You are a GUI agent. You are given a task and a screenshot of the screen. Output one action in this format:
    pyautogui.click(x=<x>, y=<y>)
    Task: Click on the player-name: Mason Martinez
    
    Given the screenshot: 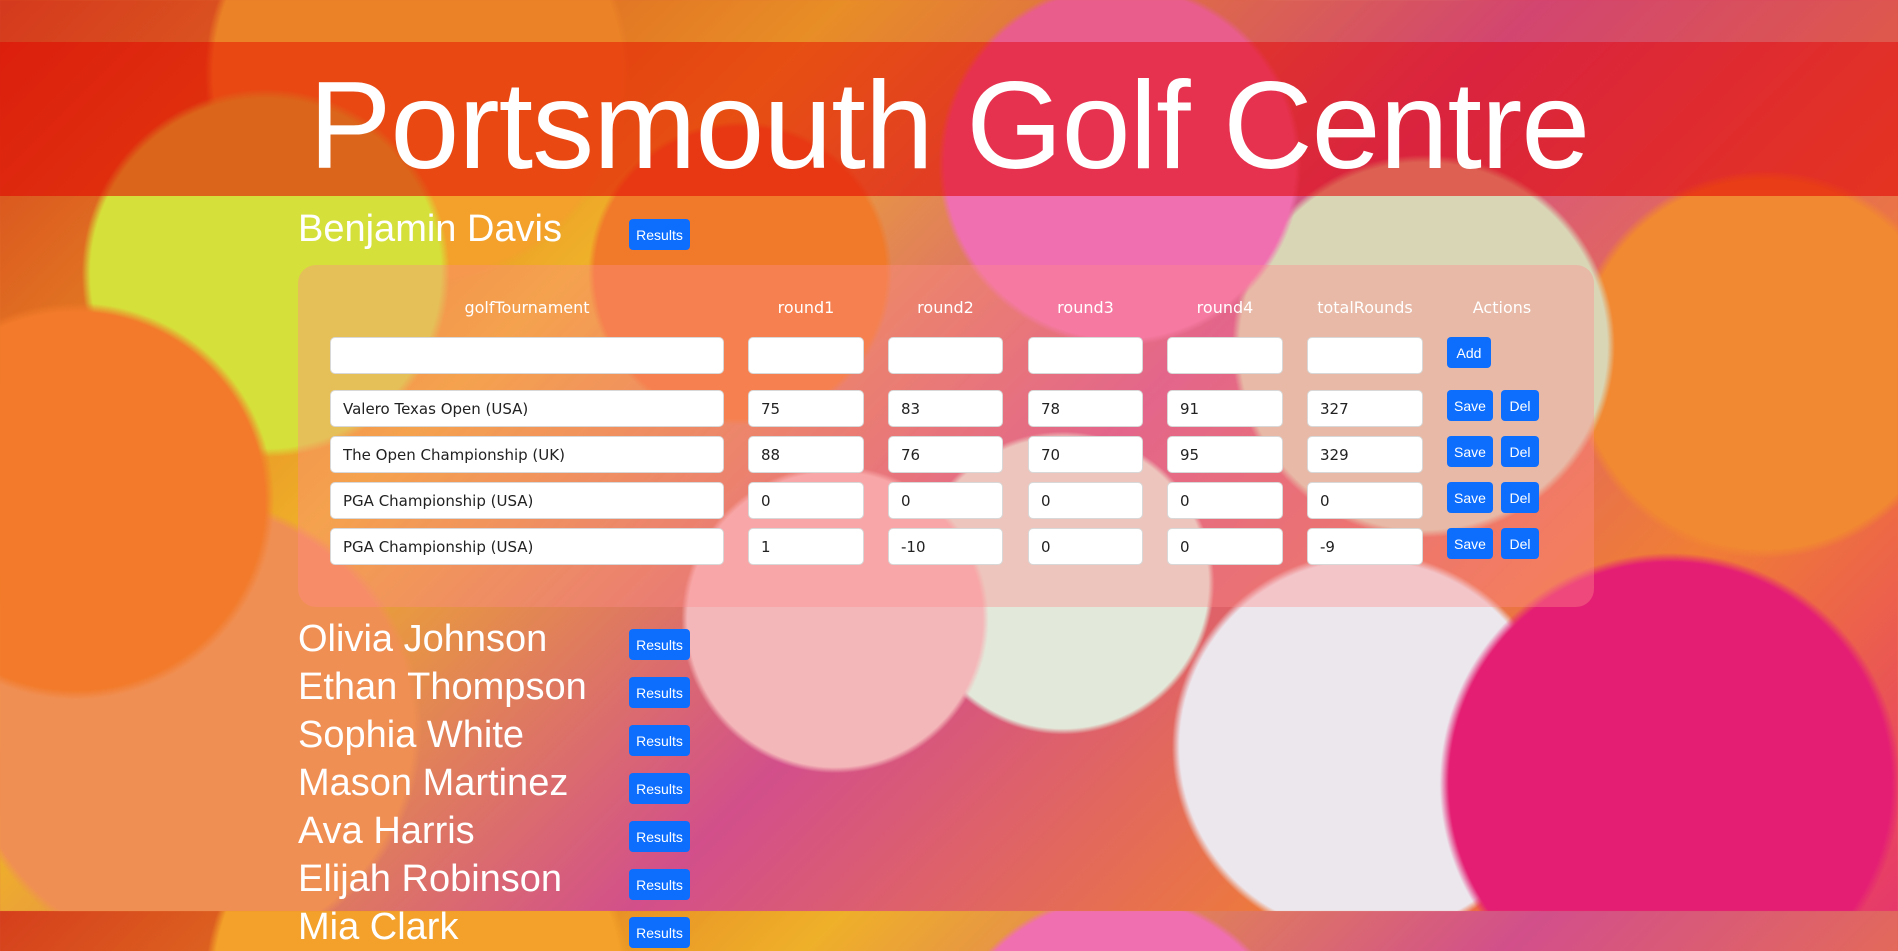 What is the action you would take?
    pyautogui.click(x=433, y=783)
    